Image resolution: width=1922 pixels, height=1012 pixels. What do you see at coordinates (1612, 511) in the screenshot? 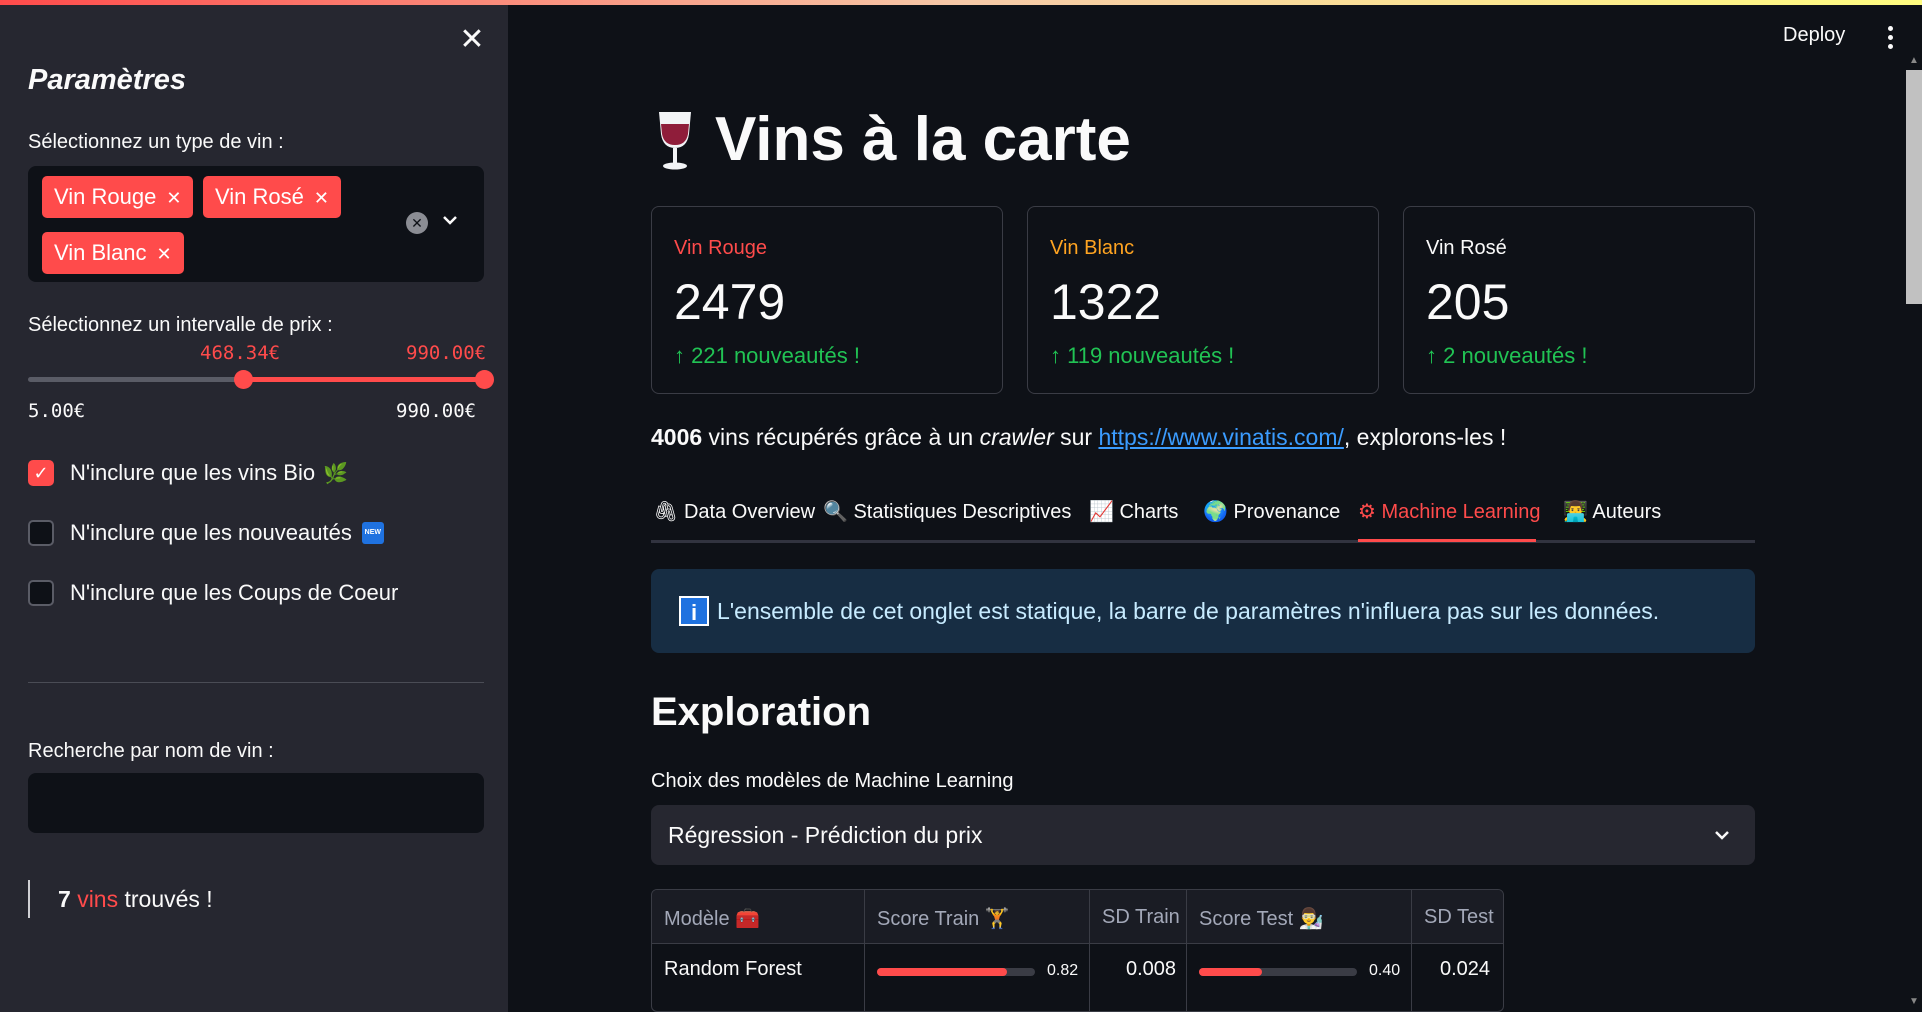
I see `tab-auteurs: 👨‍💻 Auteurs` at bounding box center [1612, 511].